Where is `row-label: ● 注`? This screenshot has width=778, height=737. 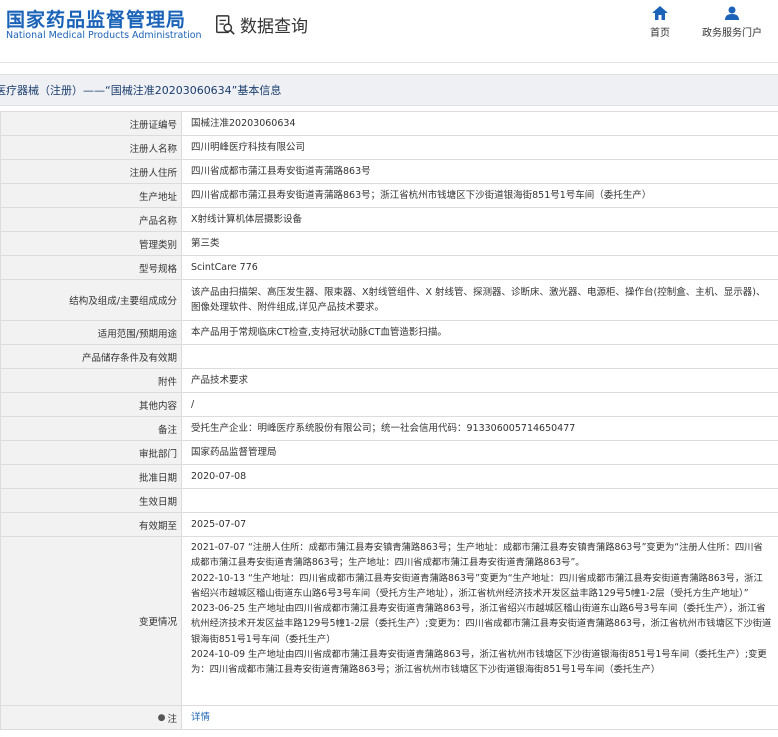
row-label: ● 注 is located at coordinates (91, 717).